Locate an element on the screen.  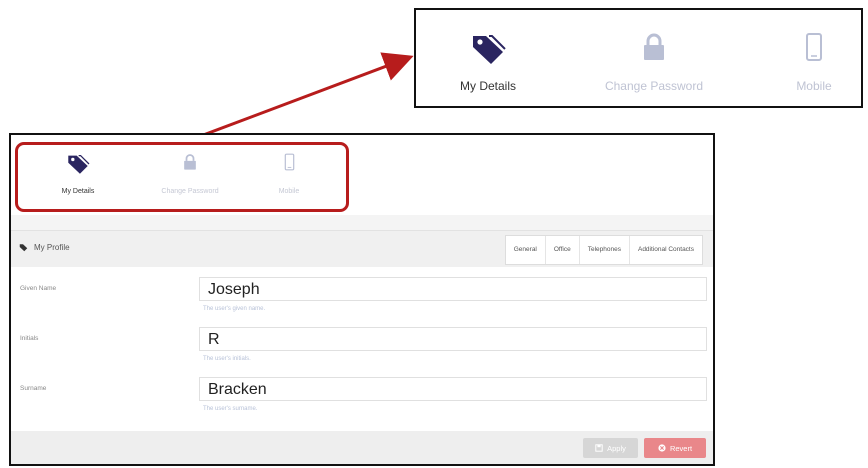
form-footer: Apply Revert is located at coordinates (362, 447).